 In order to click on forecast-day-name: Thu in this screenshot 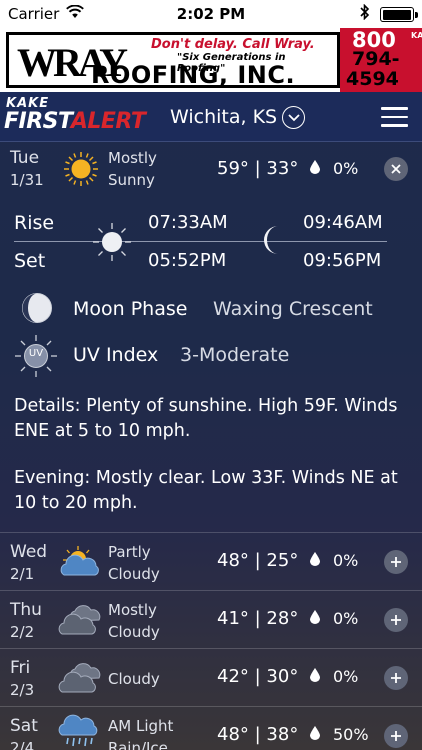, I will do `click(26, 610)`.